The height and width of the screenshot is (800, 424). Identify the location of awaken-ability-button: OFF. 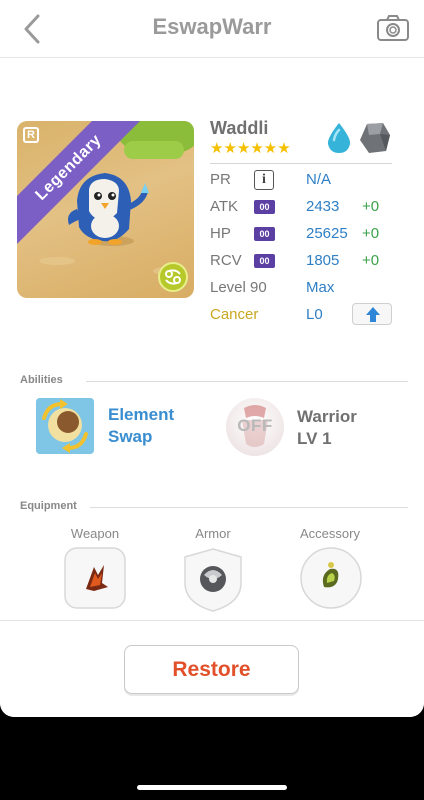
(255, 427).